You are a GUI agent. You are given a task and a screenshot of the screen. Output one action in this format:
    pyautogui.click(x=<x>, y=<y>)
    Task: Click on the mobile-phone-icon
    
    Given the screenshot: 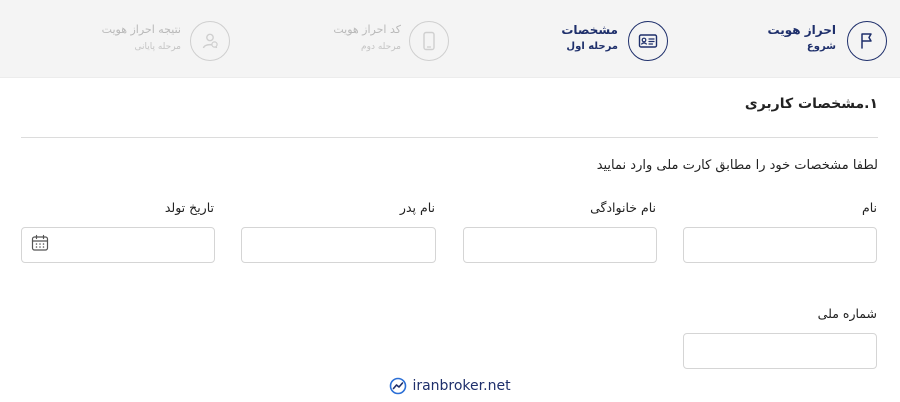 What is the action you would take?
    pyautogui.click(x=429, y=41)
    